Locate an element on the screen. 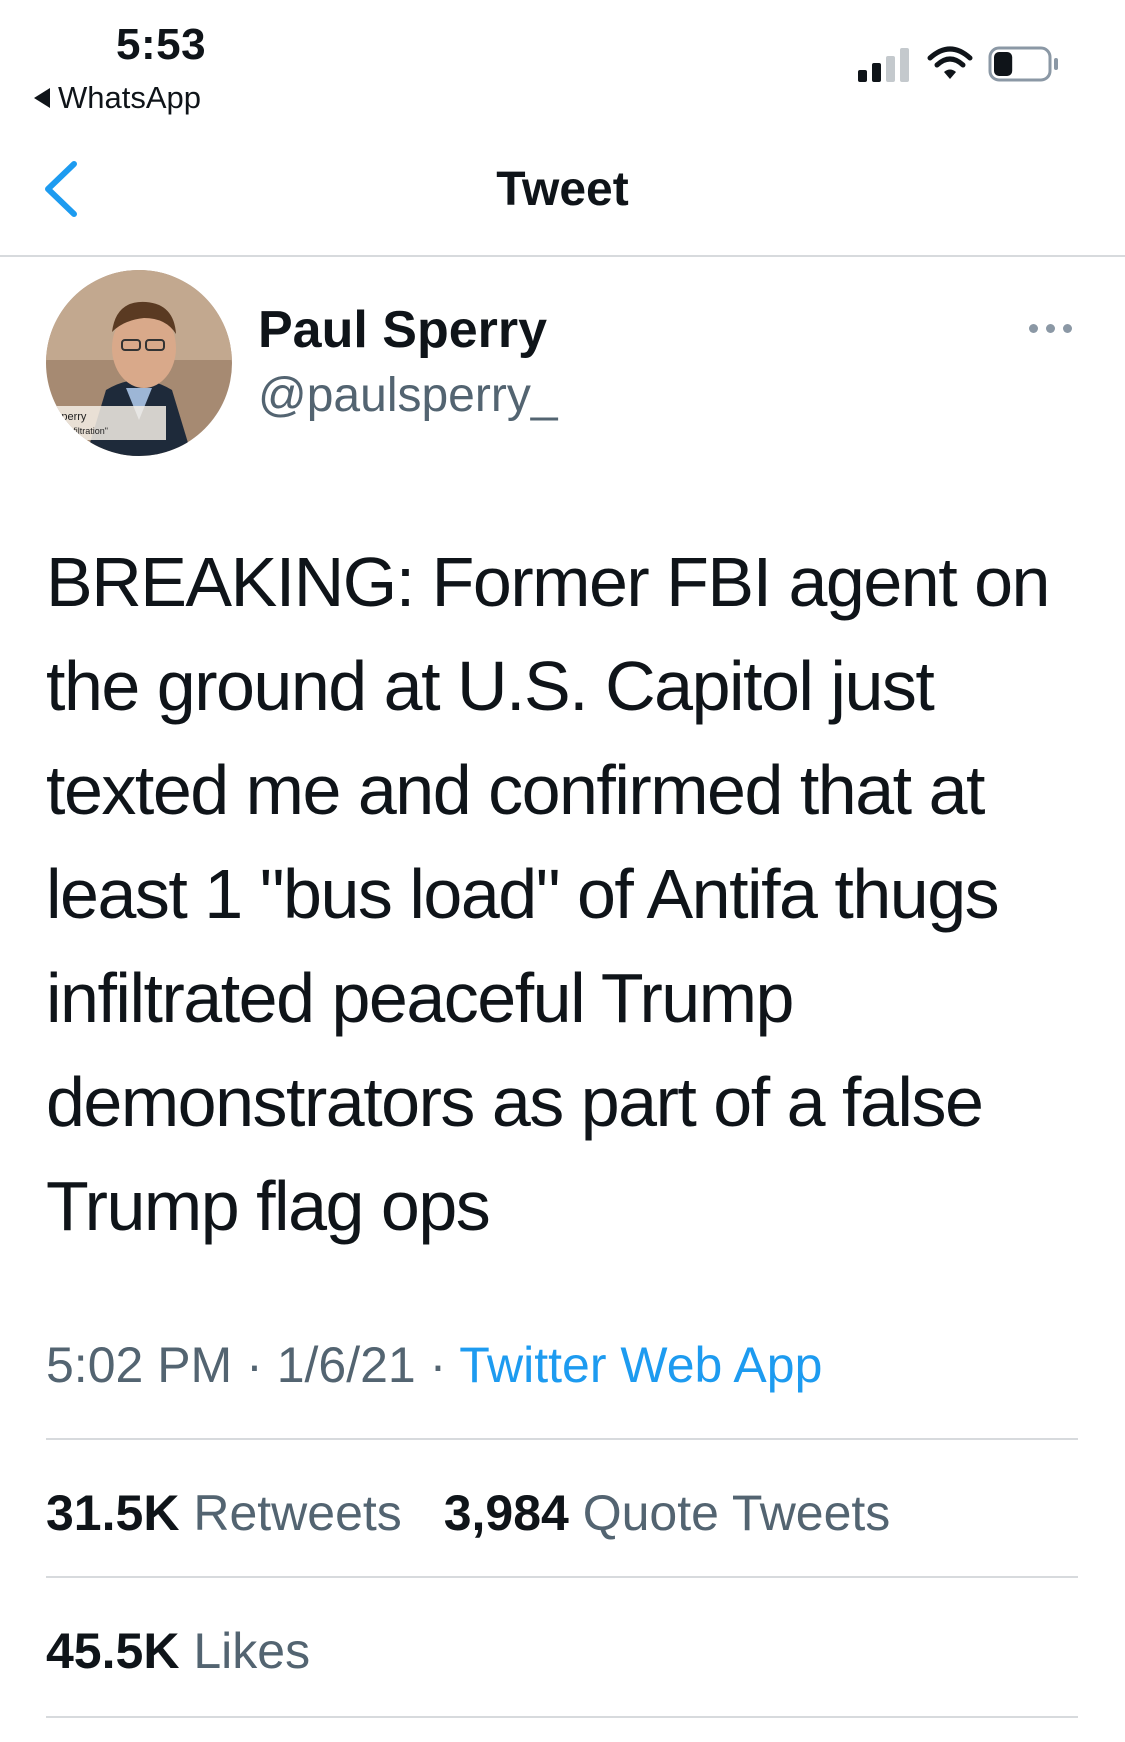 The height and width of the screenshot is (1742, 1125). likes-count: 45.5K is located at coordinates (113, 1651).